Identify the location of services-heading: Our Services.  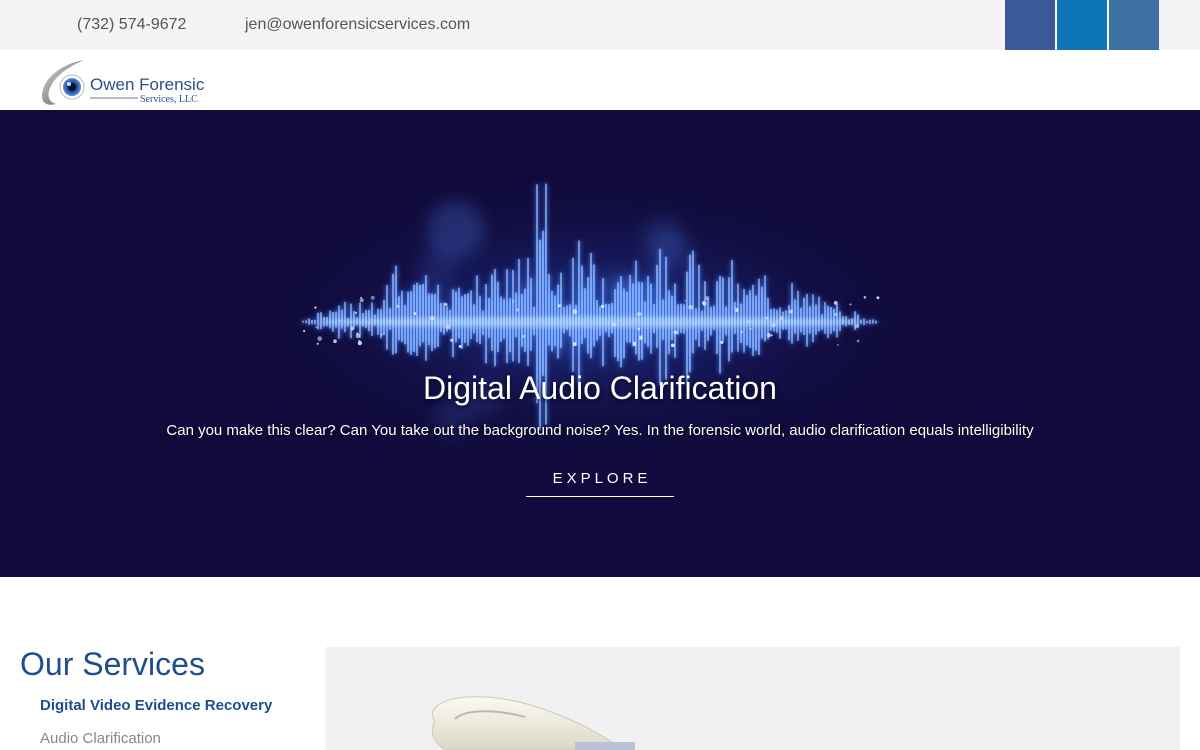
(112, 664).